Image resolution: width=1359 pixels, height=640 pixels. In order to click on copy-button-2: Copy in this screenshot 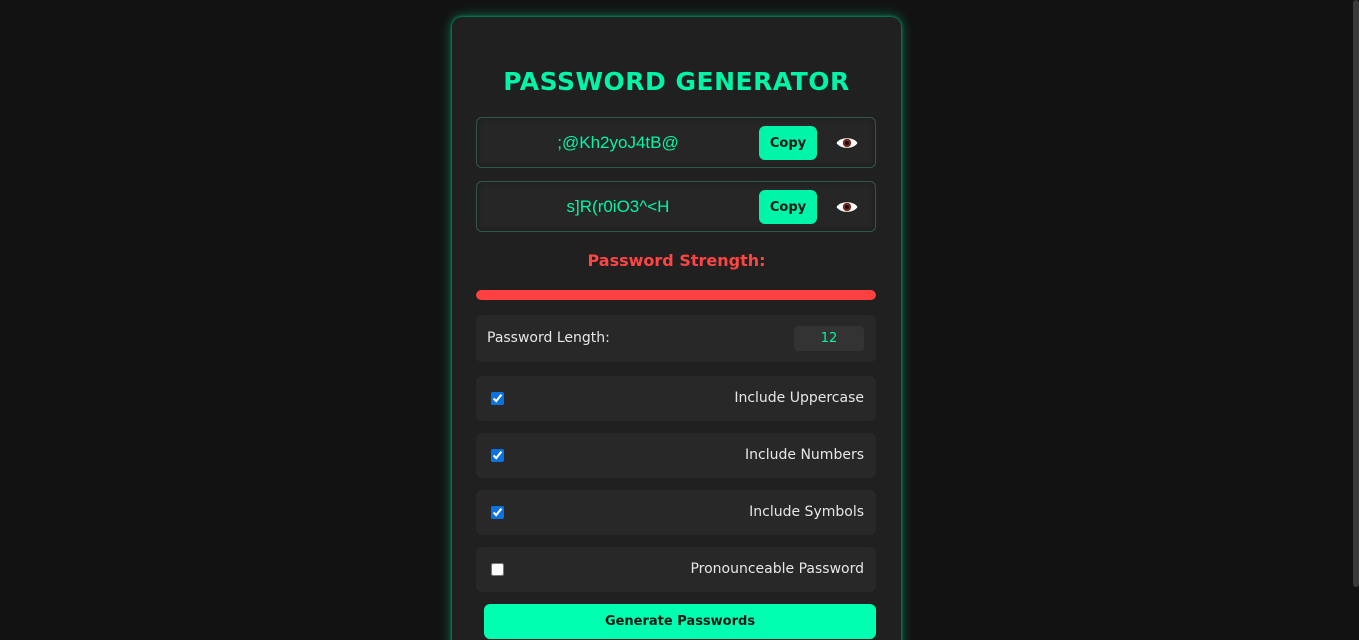, I will do `click(788, 207)`.